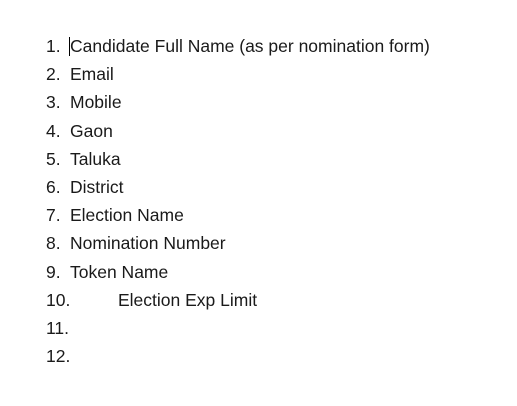 The width and height of the screenshot is (517, 406). I want to click on list-item-number: 6., so click(53, 186).